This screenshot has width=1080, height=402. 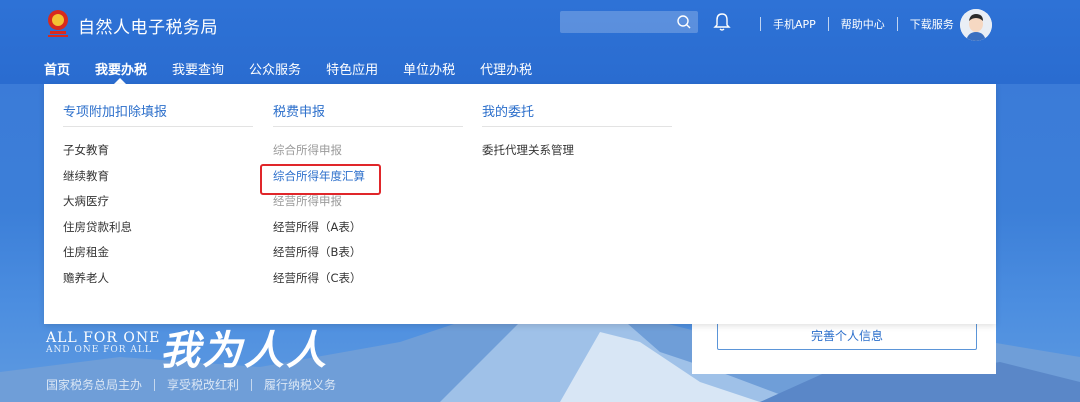 I want to click on tax-emblem-logo, so click(x=58, y=24).